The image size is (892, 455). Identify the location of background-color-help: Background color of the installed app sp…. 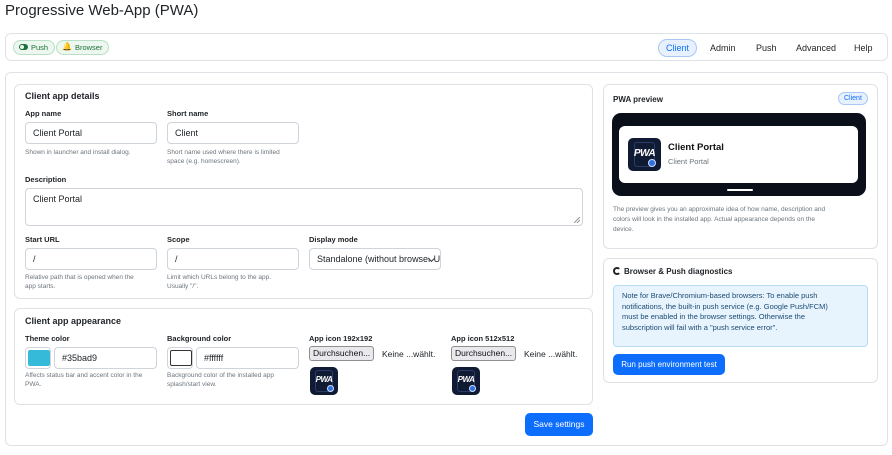
(220, 380).